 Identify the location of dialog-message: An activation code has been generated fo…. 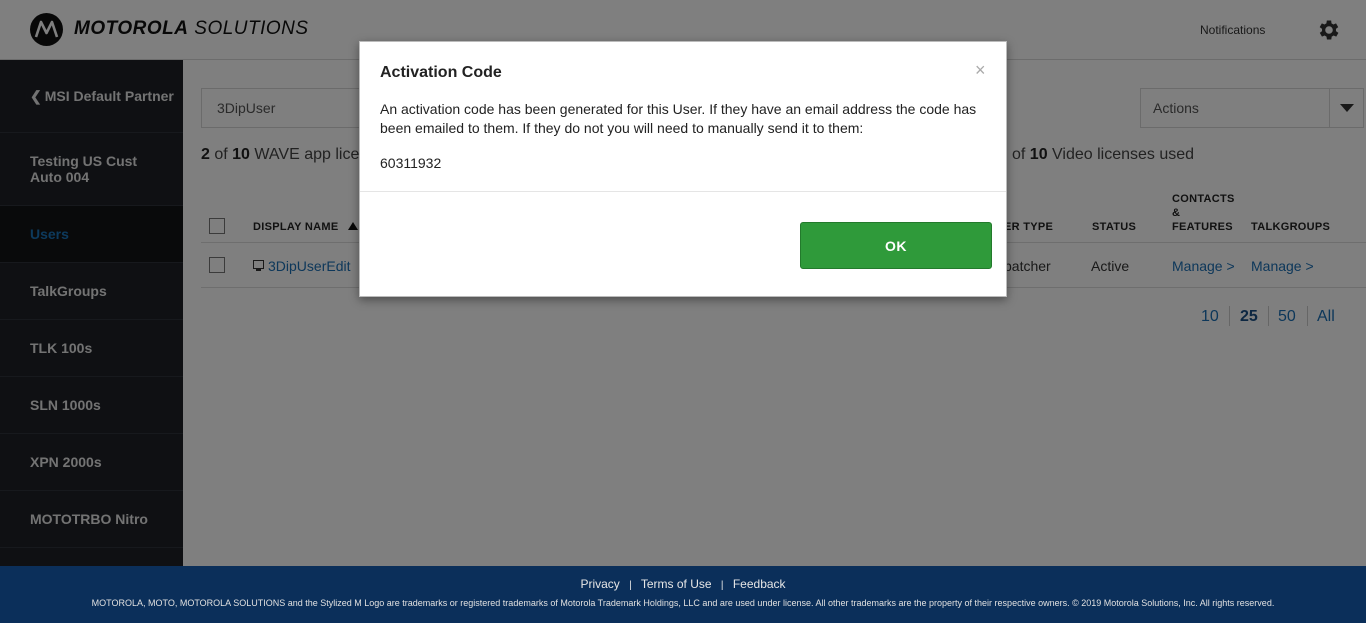
(678, 118).